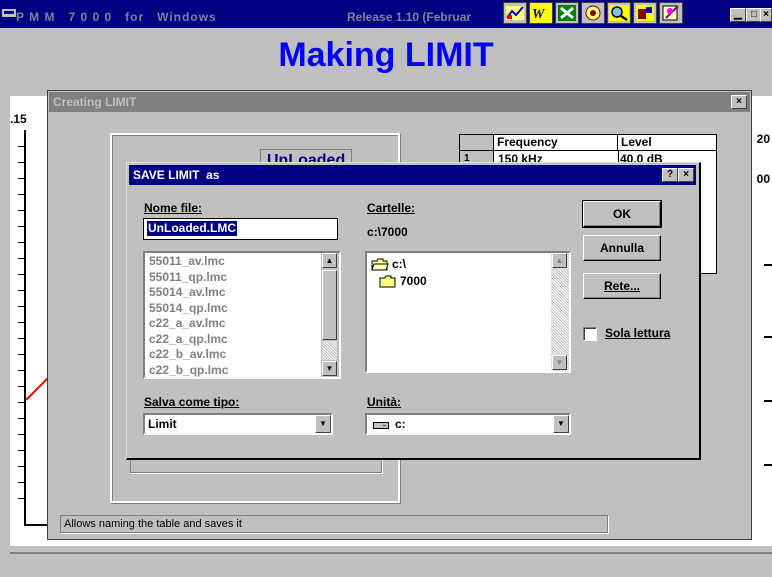  Describe the element at coordinates (754, 14) in the screenshot. I see `maximize-icon: □` at that location.